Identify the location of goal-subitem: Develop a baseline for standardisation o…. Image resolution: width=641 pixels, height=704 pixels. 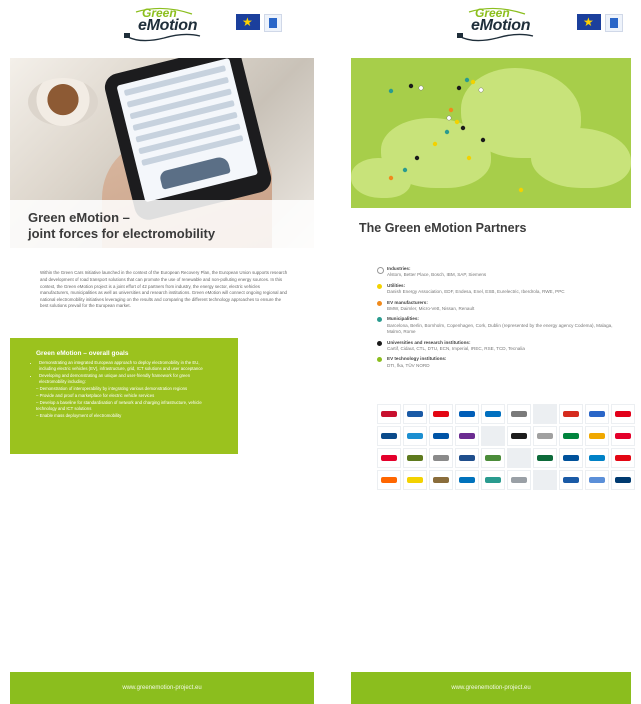
(126, 406).